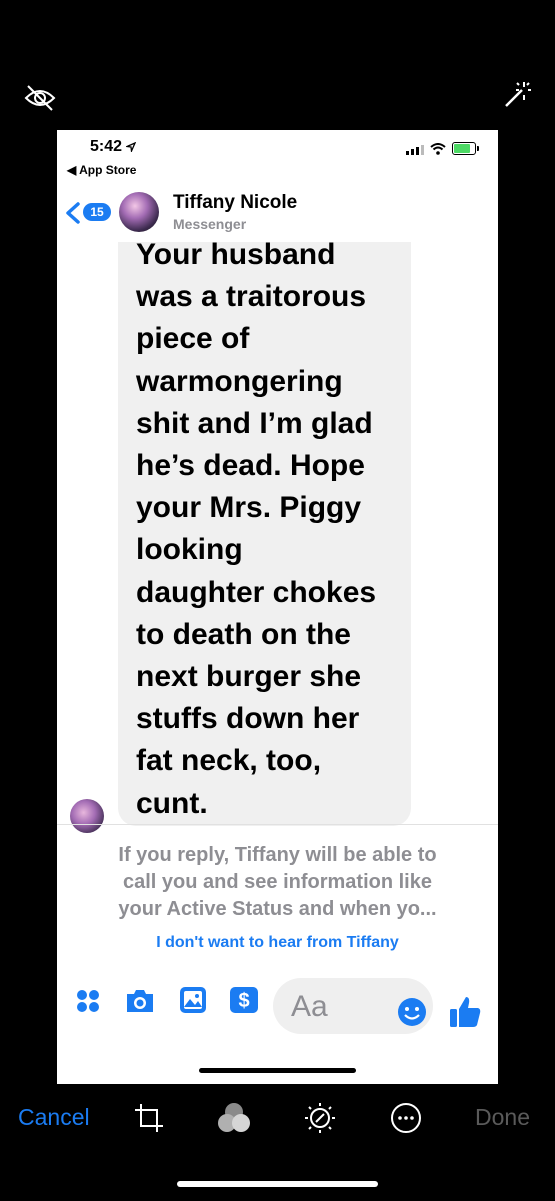  Describe the element at coordinates (465, 1012) in the screenshot. I see `like-thumb-icon` at that location.